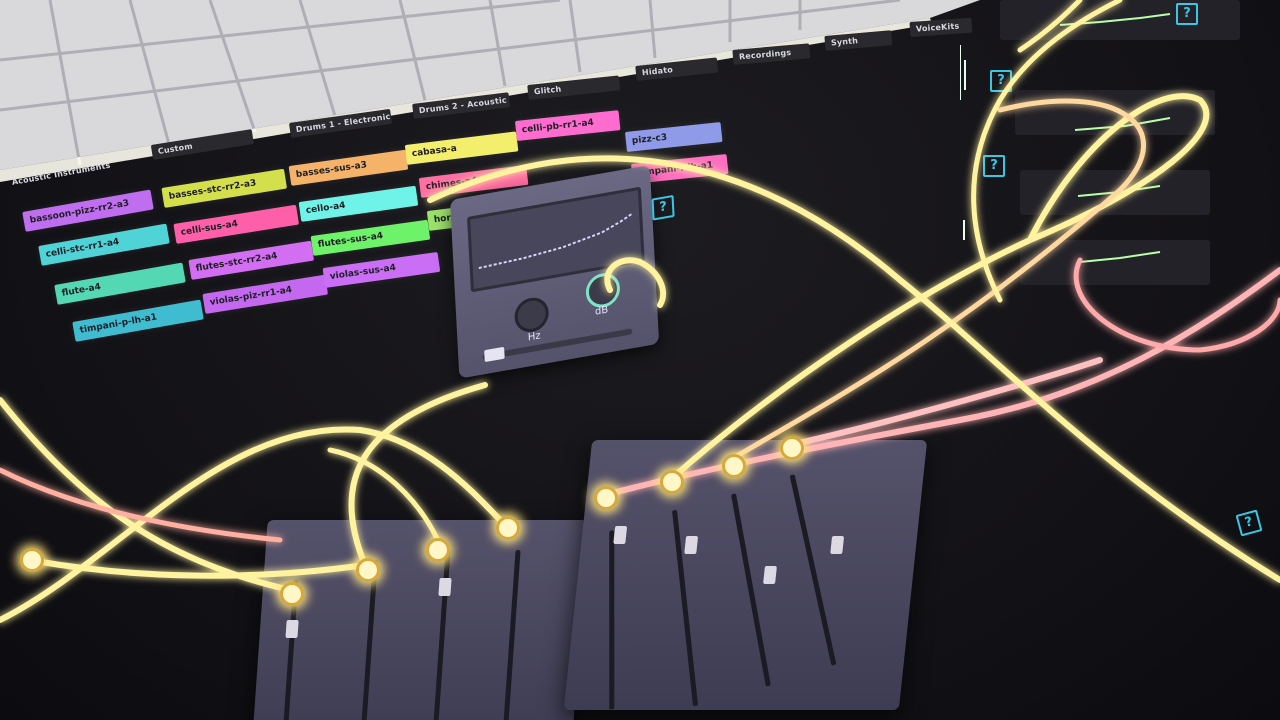 This screenshot has width=1280, height=720. I want to click on oscilloscope-graphics, so click(1089, 142).